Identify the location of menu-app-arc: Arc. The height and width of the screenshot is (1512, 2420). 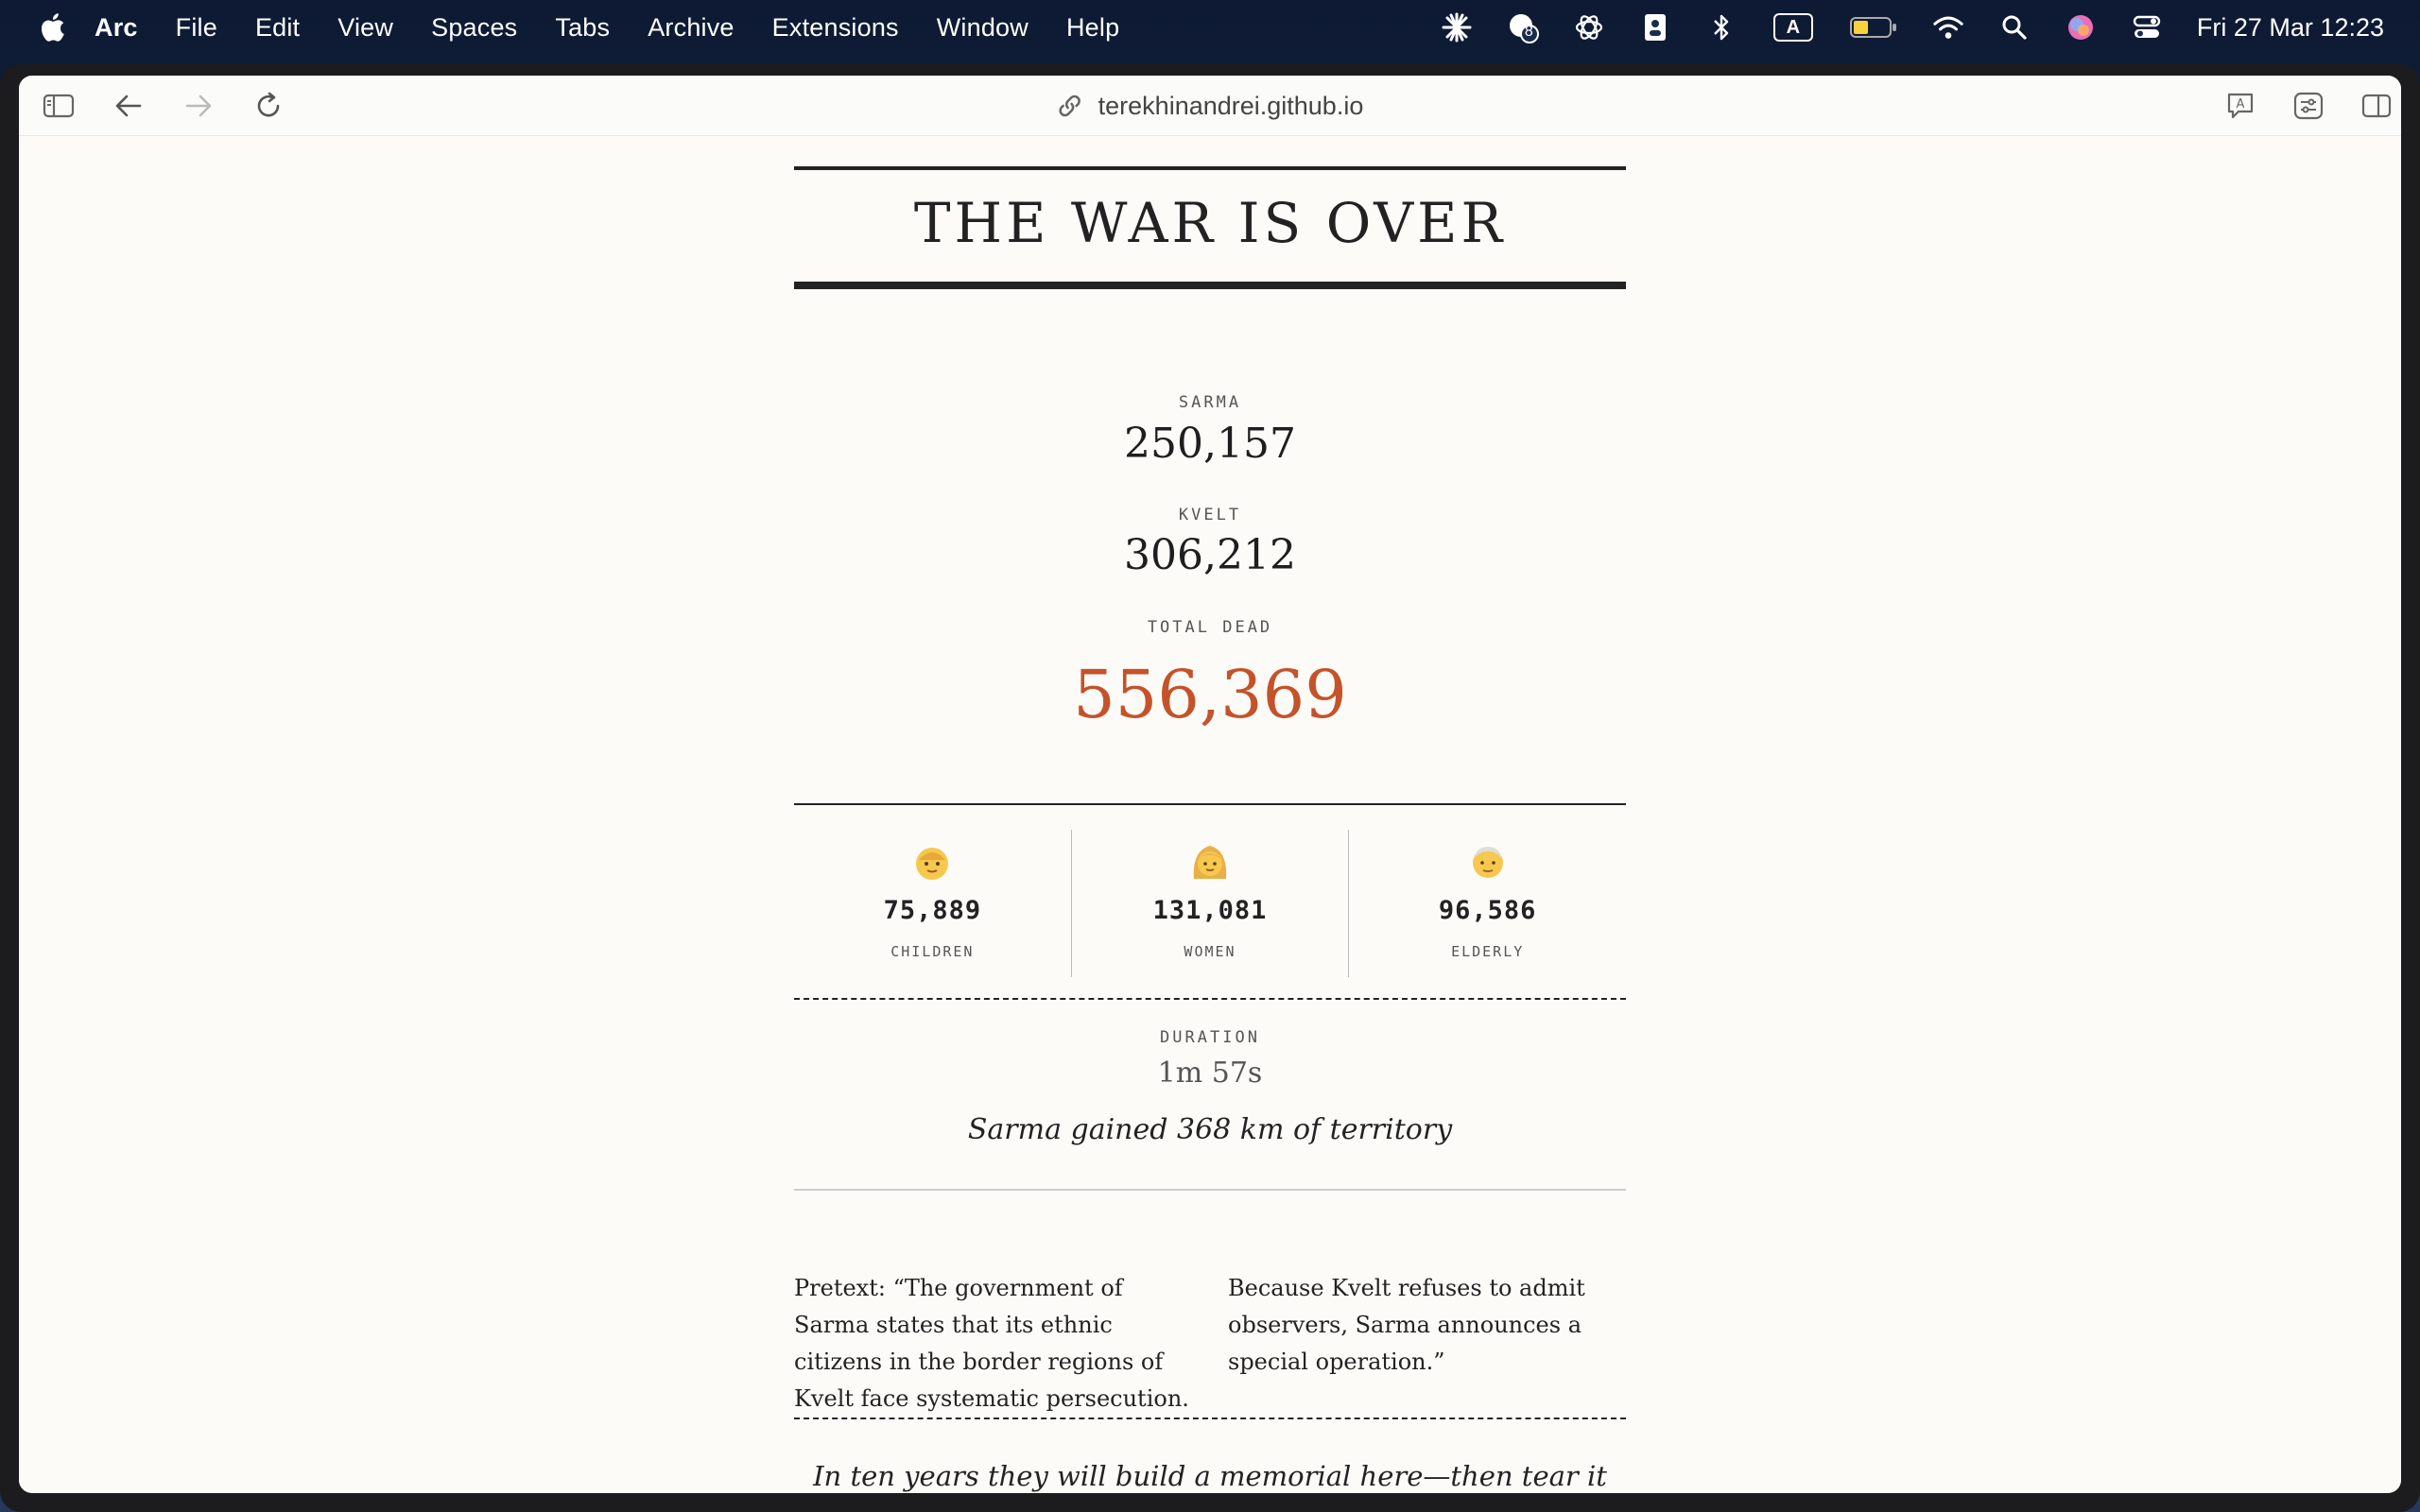
(116, 28).